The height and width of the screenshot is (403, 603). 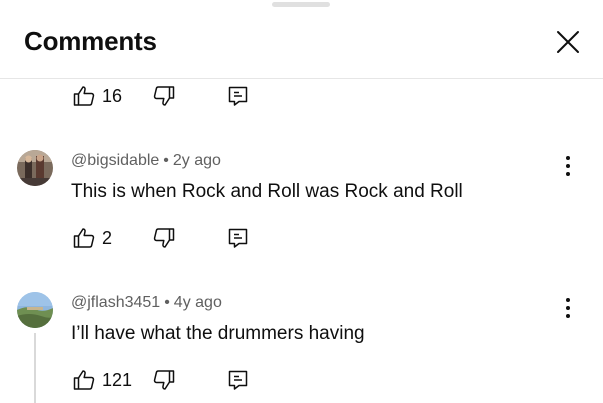 What do you see at coordinates (97, 96) in the screenshot?
I see `like-button: 16` at bounding box center [97, 96].